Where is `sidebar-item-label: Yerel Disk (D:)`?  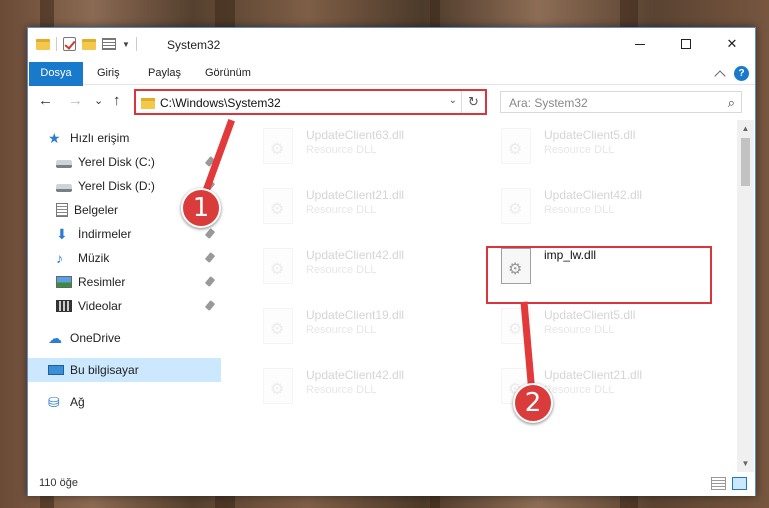
sidebar-item-label: Yerel Disk (D:) is located at coordinates (116, 186).